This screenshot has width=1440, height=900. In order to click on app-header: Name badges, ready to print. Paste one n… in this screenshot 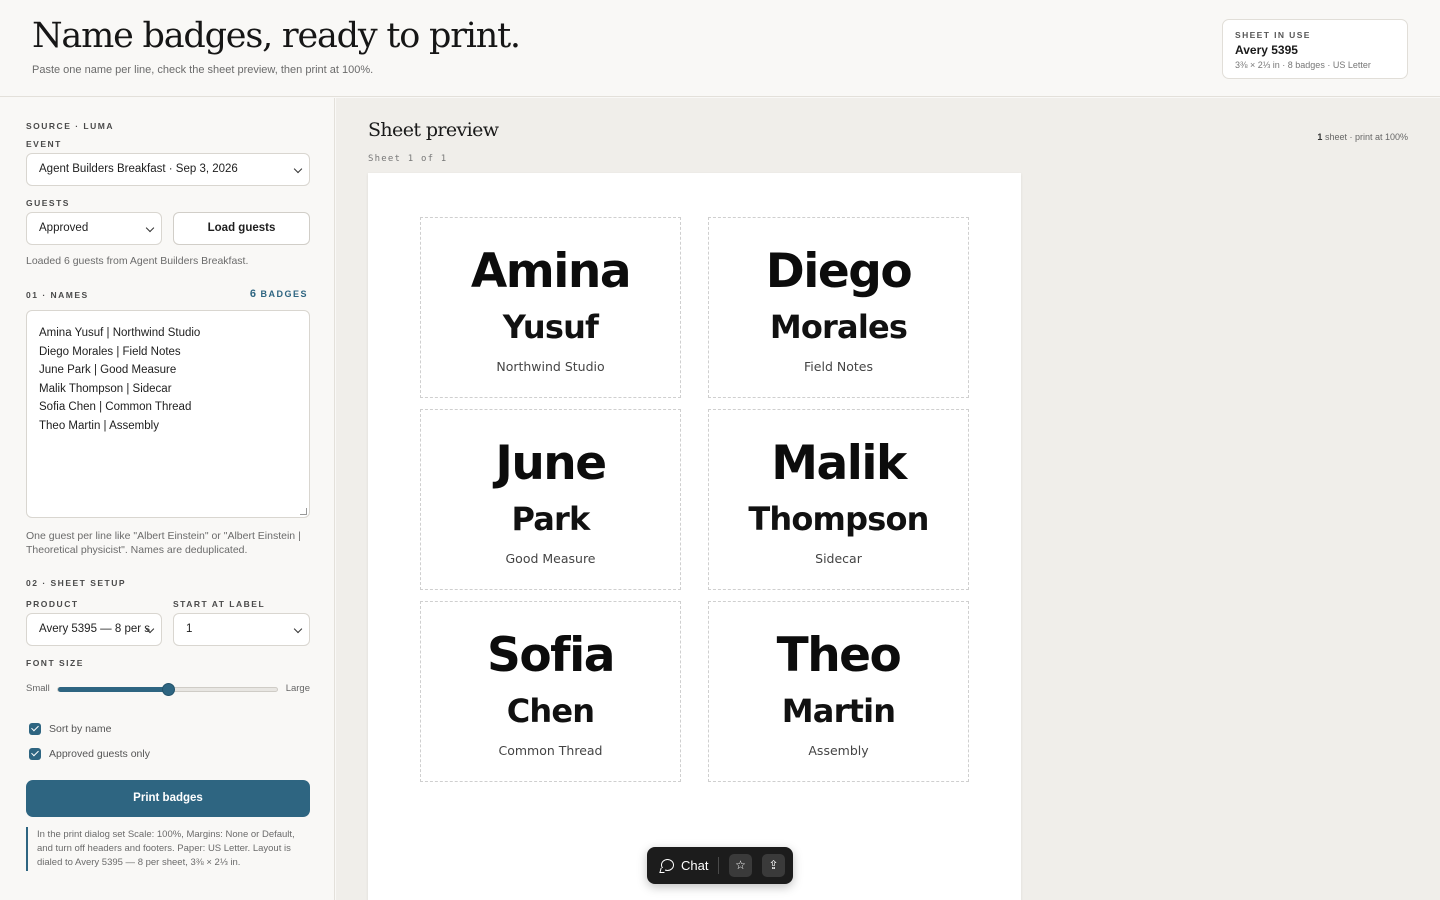, I will do `click(720, 48)`.